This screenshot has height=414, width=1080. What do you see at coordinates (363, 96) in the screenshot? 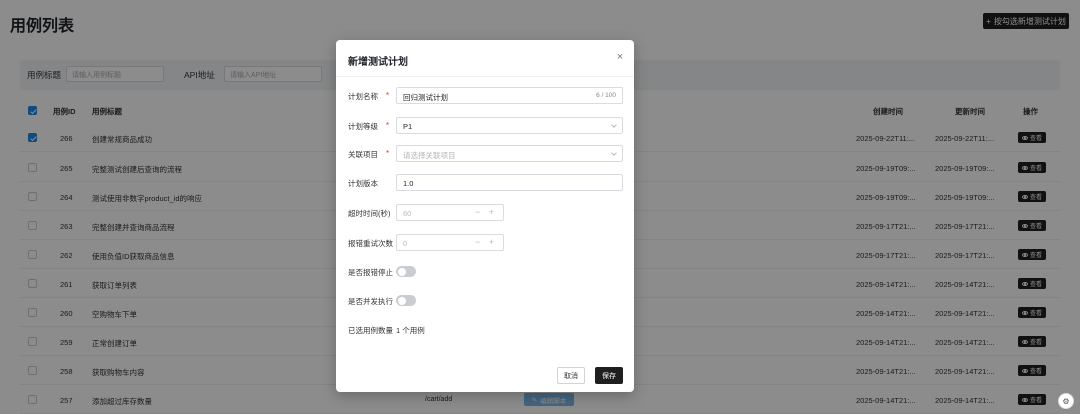
I see `plan-name-label: 计划名称` at bounding box center [363, 96].